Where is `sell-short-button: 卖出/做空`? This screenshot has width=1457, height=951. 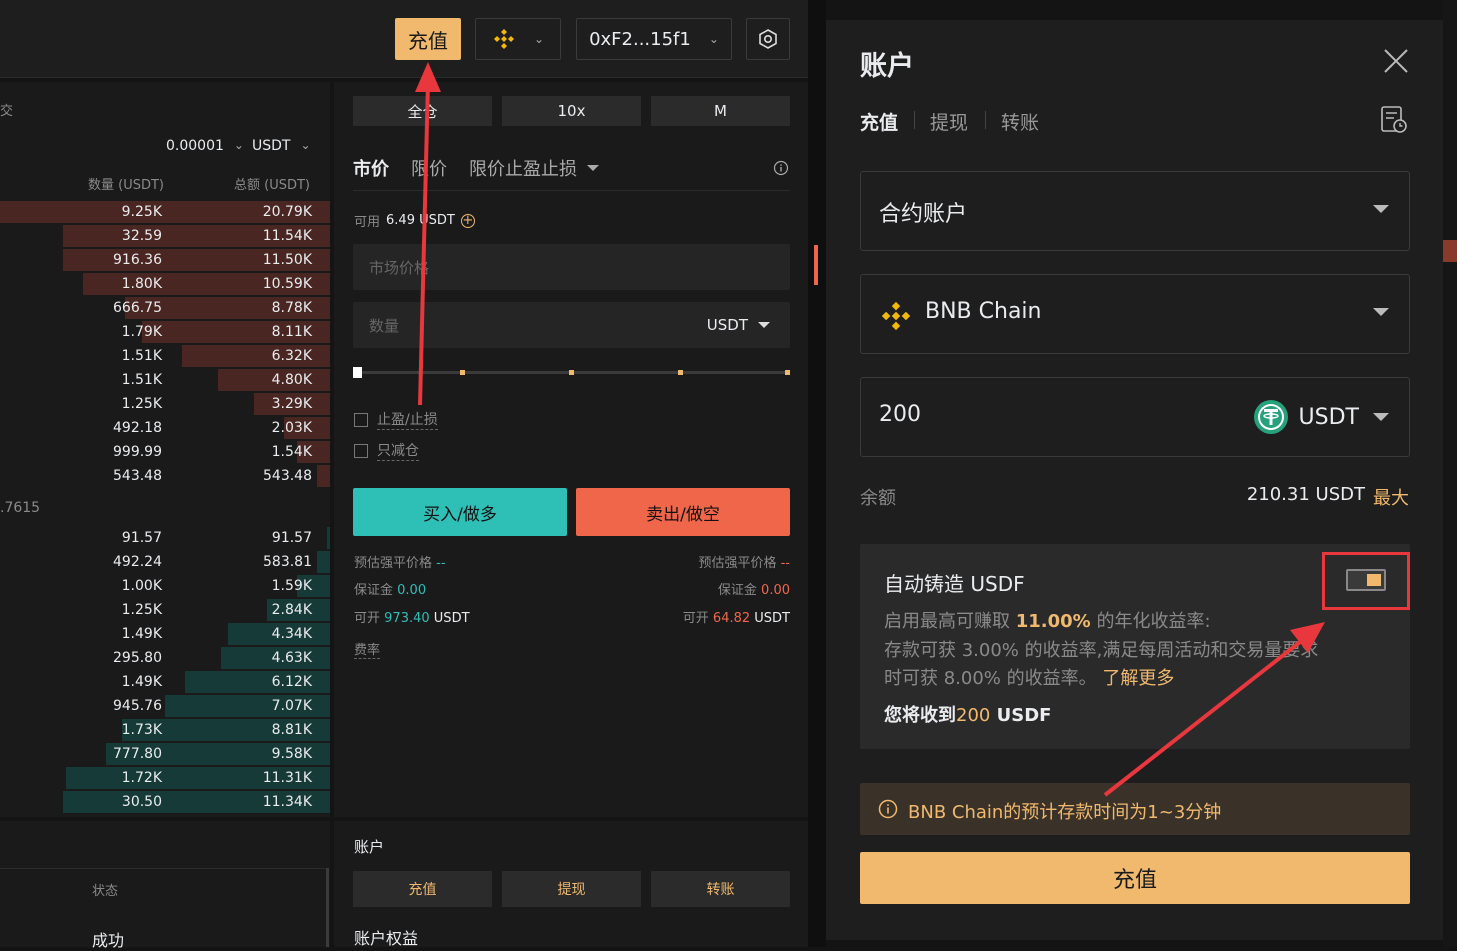
sell-short-button: 卖出/做空 is located at coordinates (683, 512).